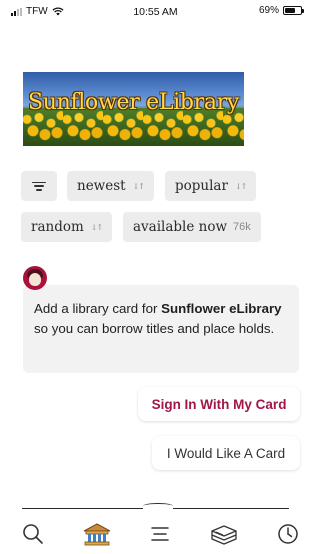  I want to click on battery-percent: 69%, so click(268, 10).